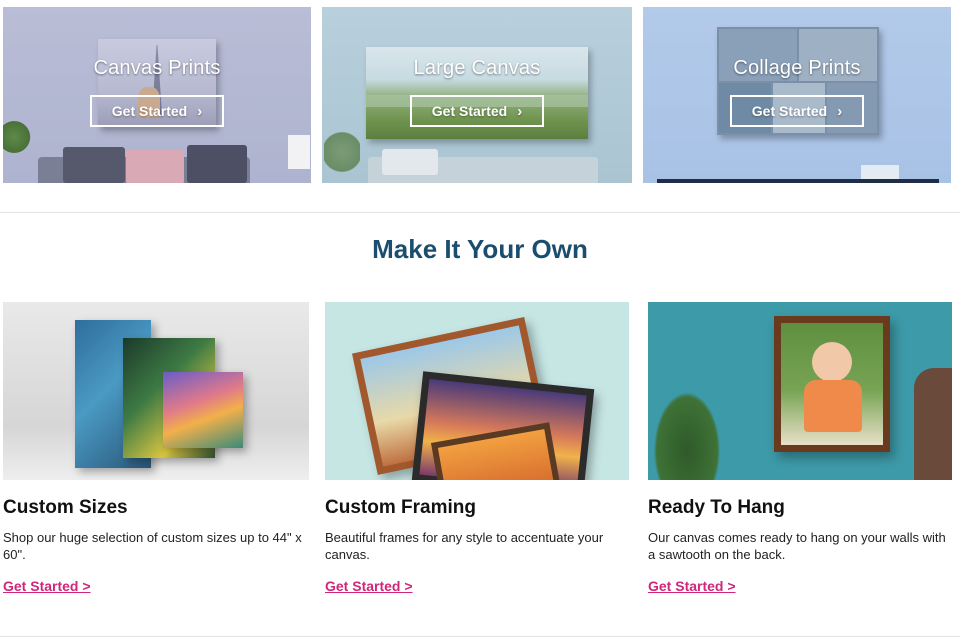 This screenshot has height=640, width=960. Describe the element at coordinates (480, 212) in the screenshot. I see `section-divider` at that location.